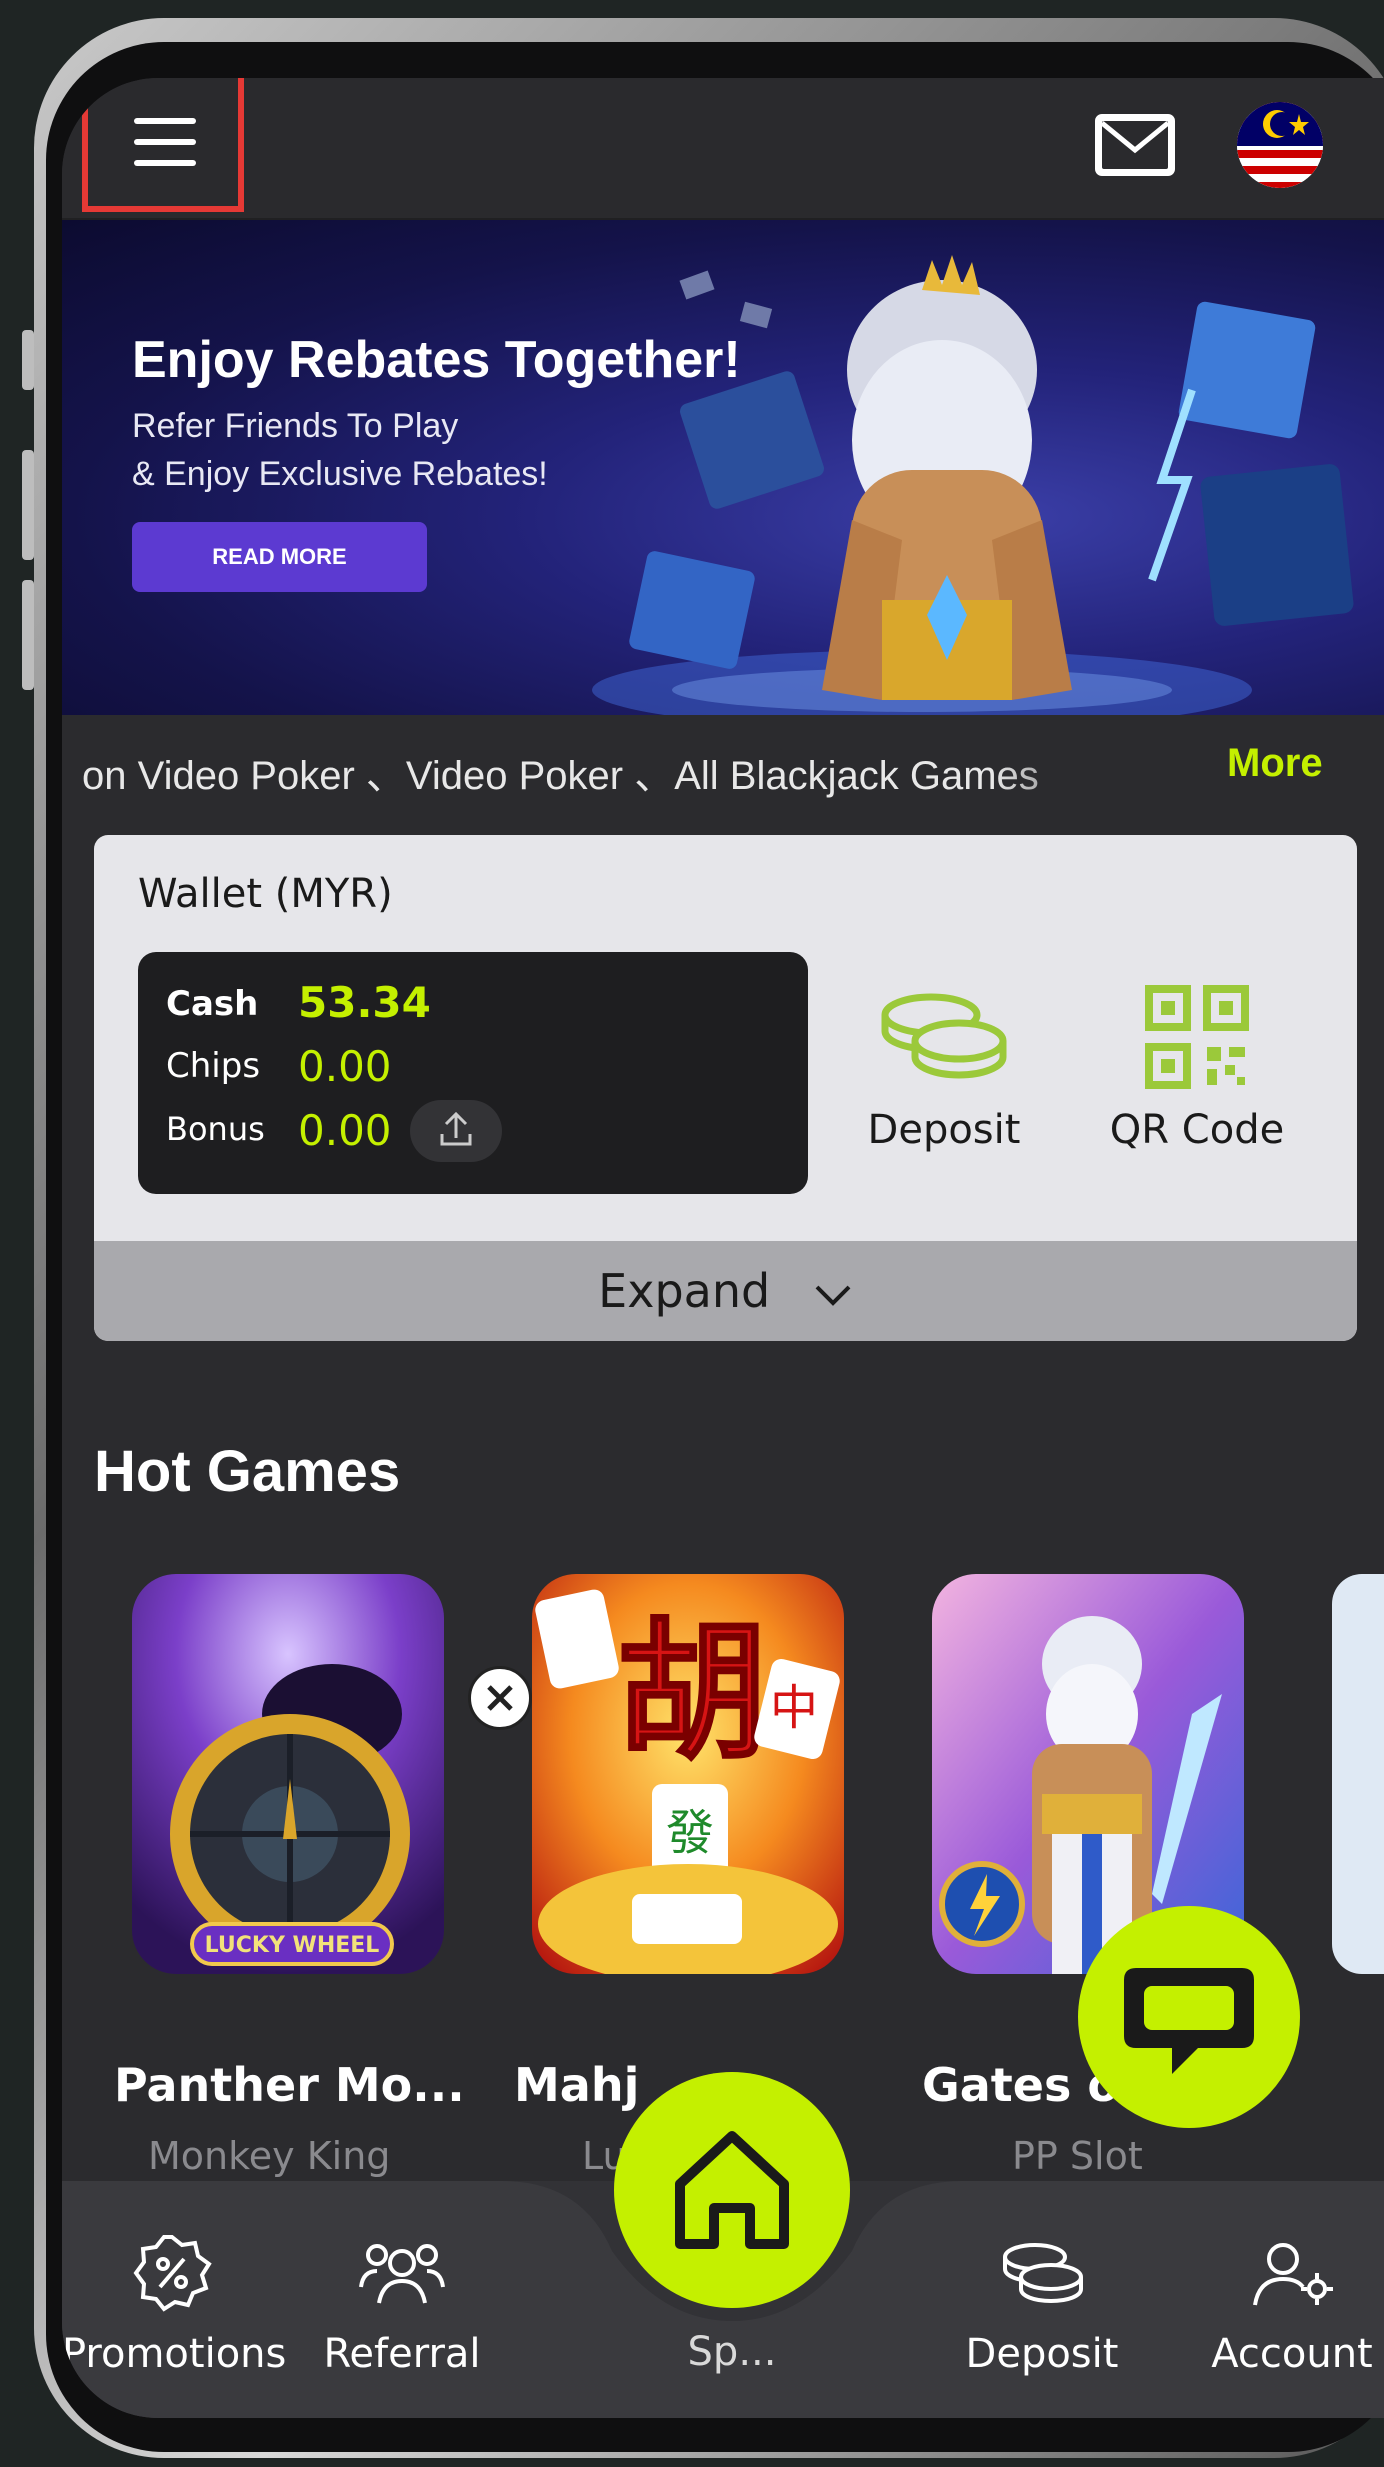 The height and width of the screenshot is (2467, 1384). I want to click on nav-label: Account, so click(1292, 2354).